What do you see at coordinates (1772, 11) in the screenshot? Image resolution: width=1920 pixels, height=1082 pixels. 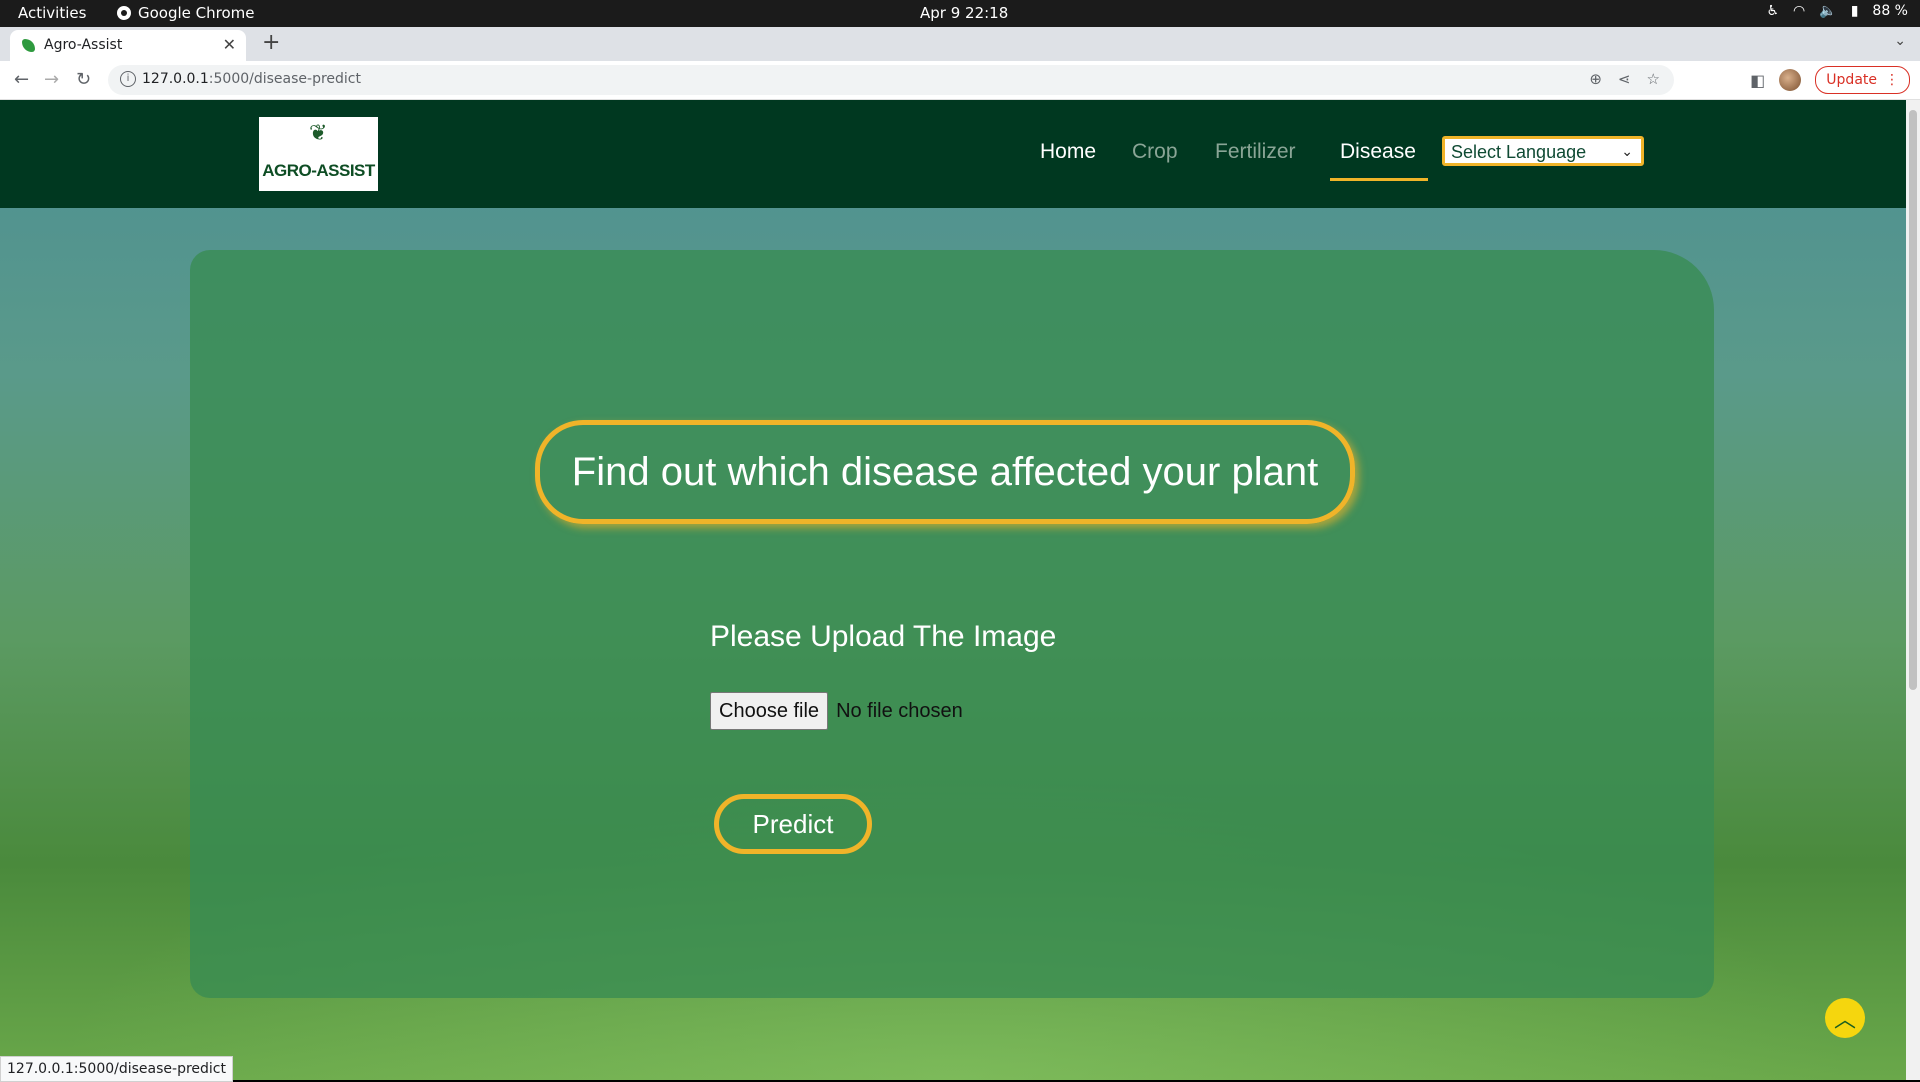 I see `accessibility-icon: ♿` at bounding box center [1772, 11].